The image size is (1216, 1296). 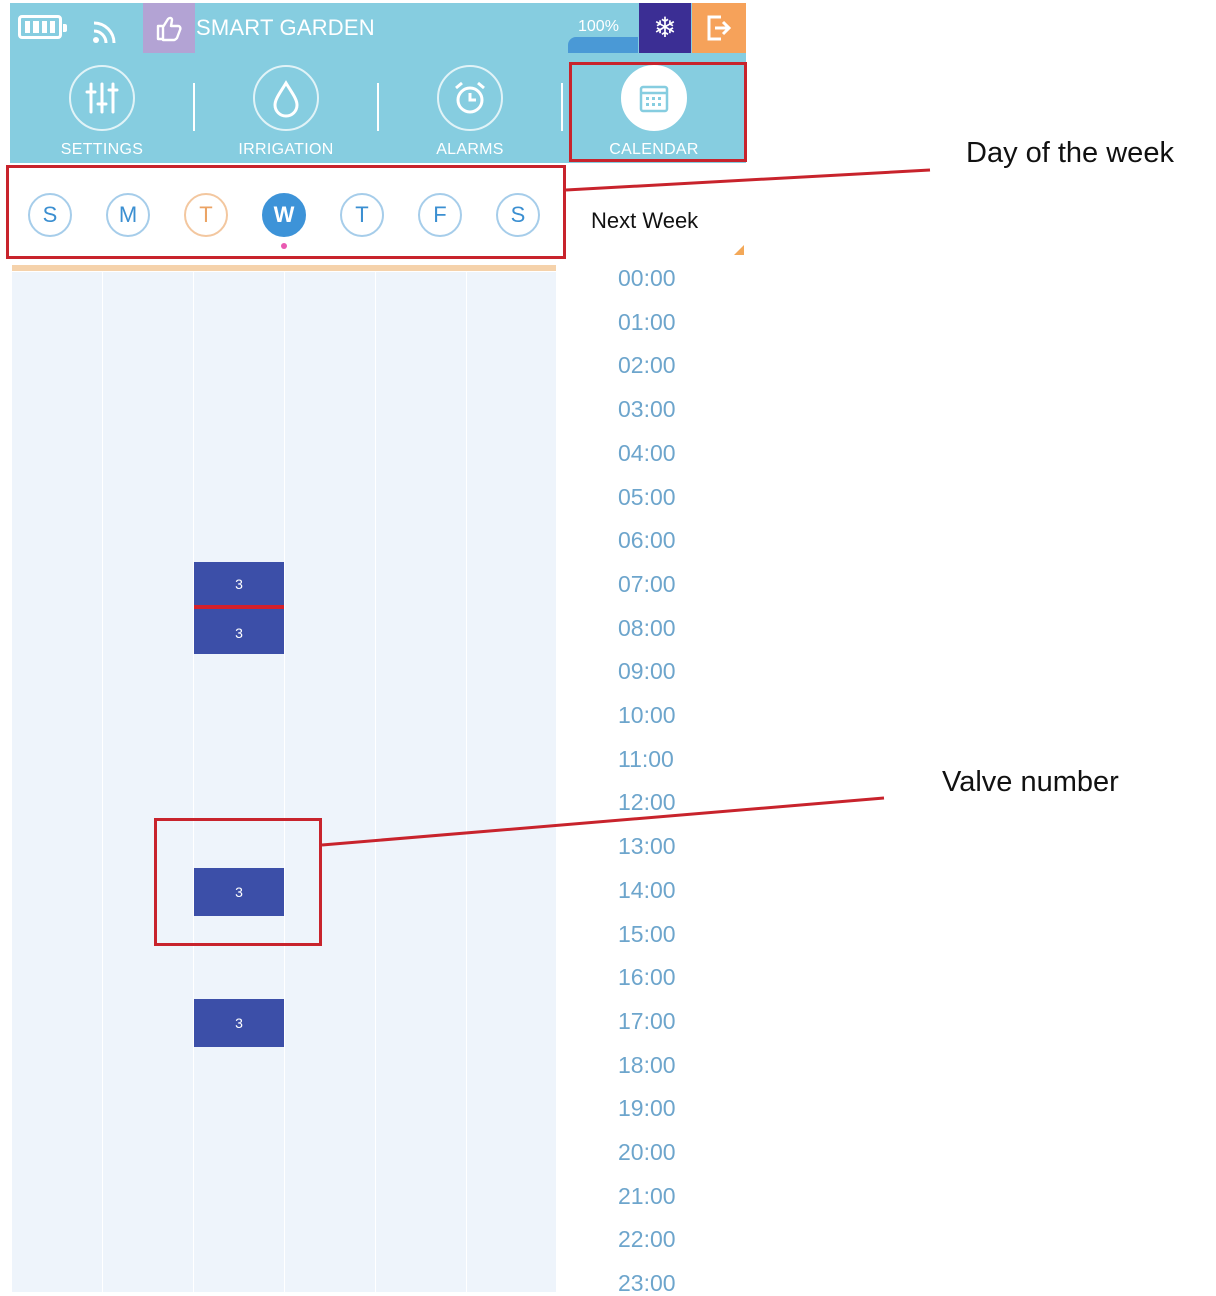 I want to click on time-label: 23:00, so click(x=647, y=1283).